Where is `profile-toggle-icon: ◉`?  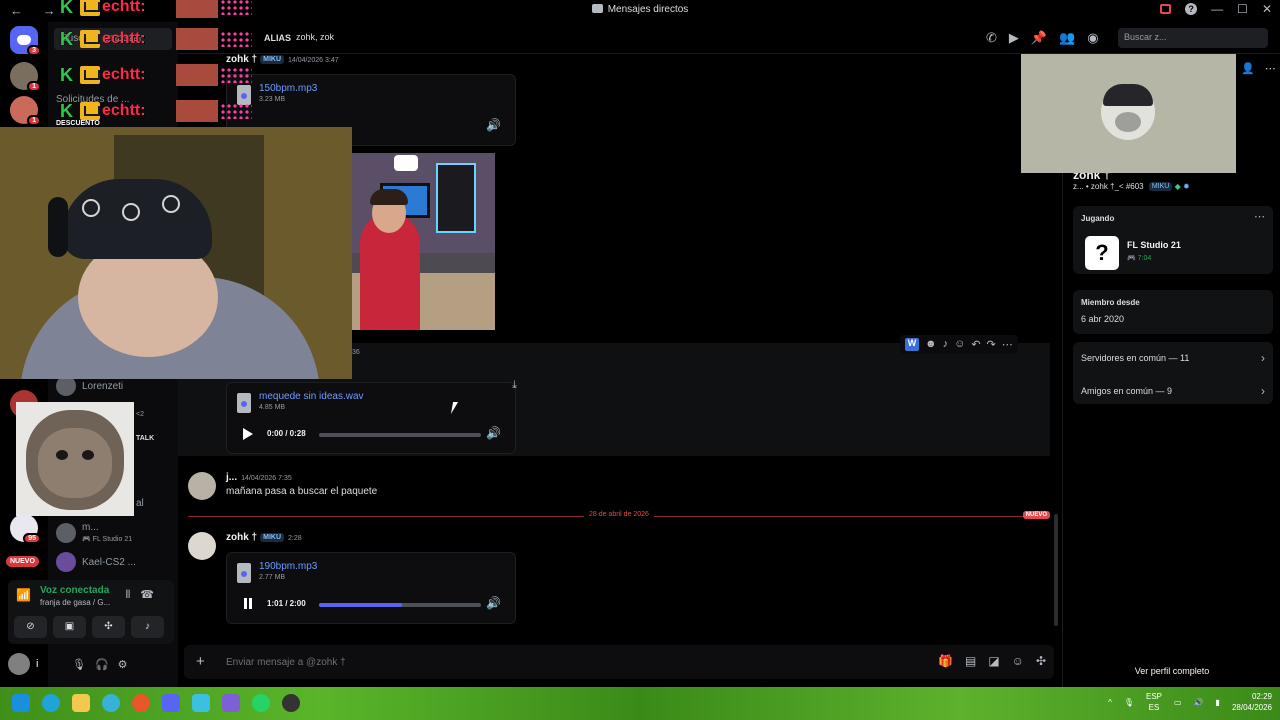 profile-toggle-icon: ◉ is located at coordinates (1092, 38).